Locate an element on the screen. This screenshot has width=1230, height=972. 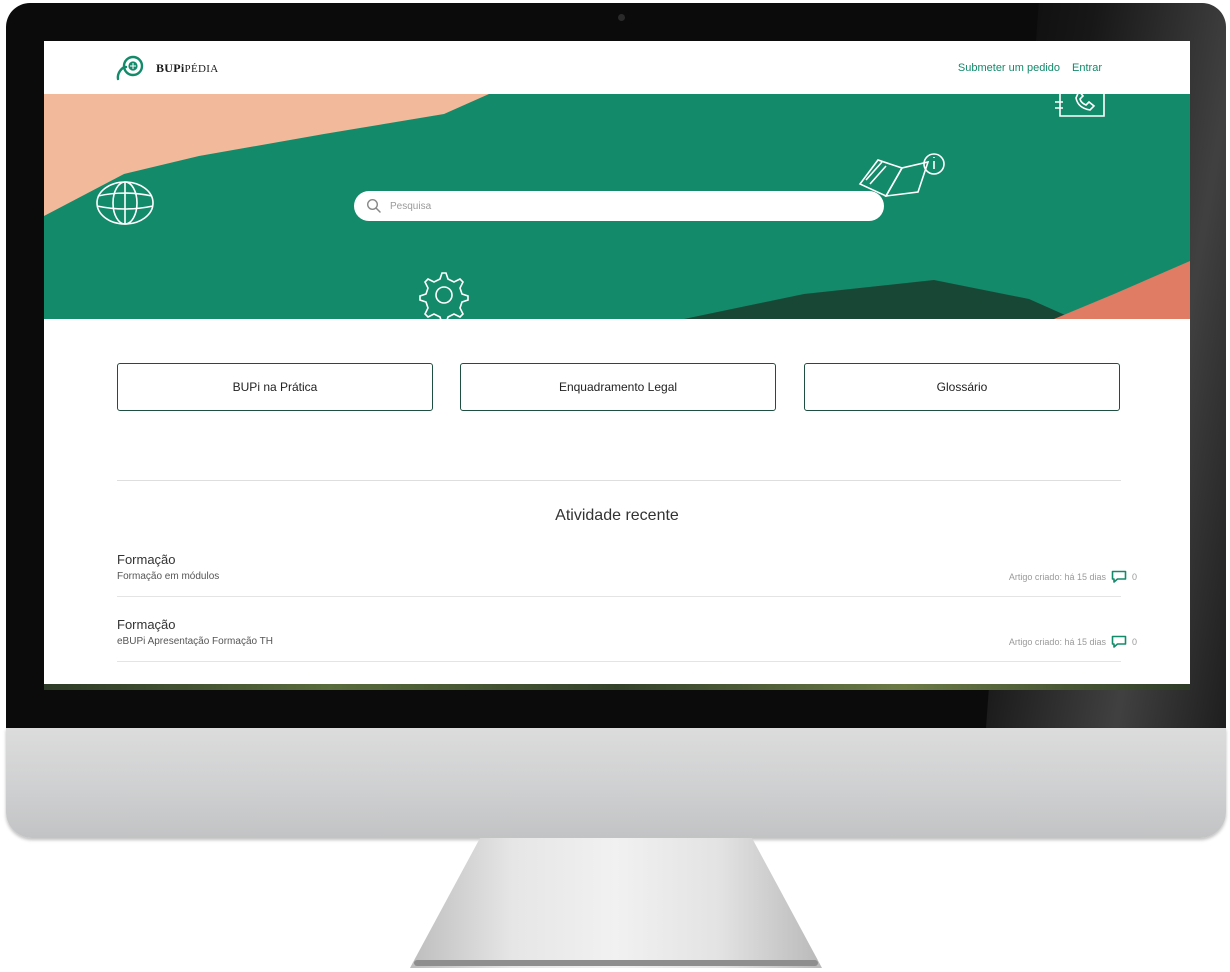
monitor-stand-foot is located at coordinates (616, 963).